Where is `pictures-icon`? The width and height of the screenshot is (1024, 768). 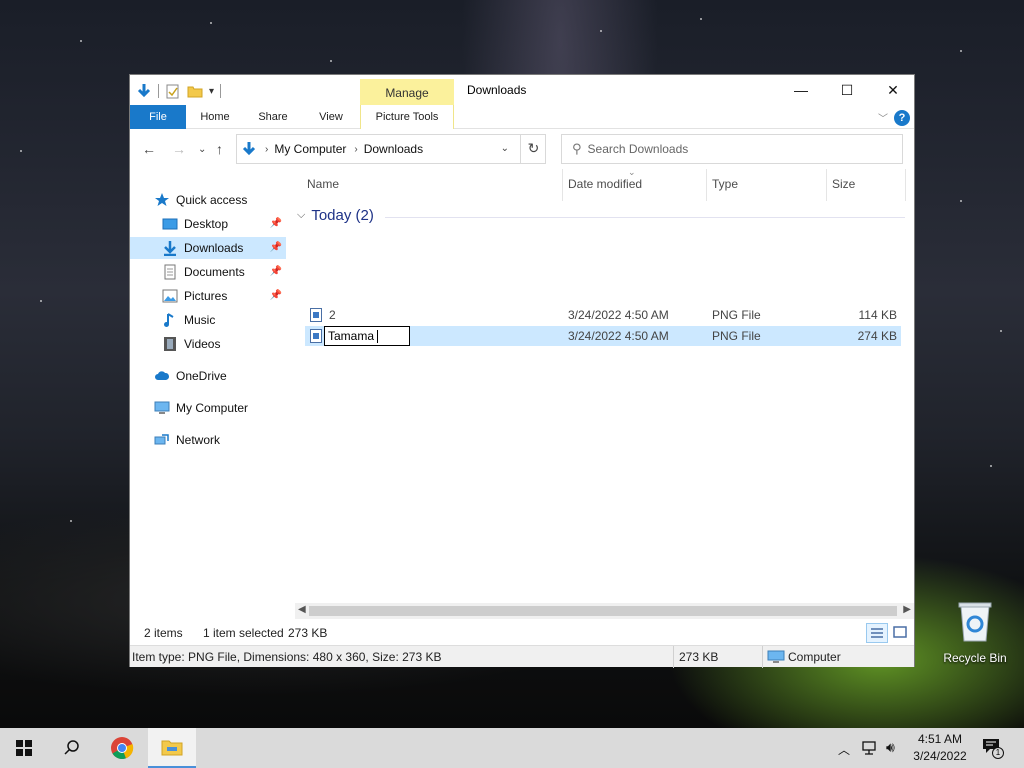 pictures-icon is located at coordinates (170, 296).